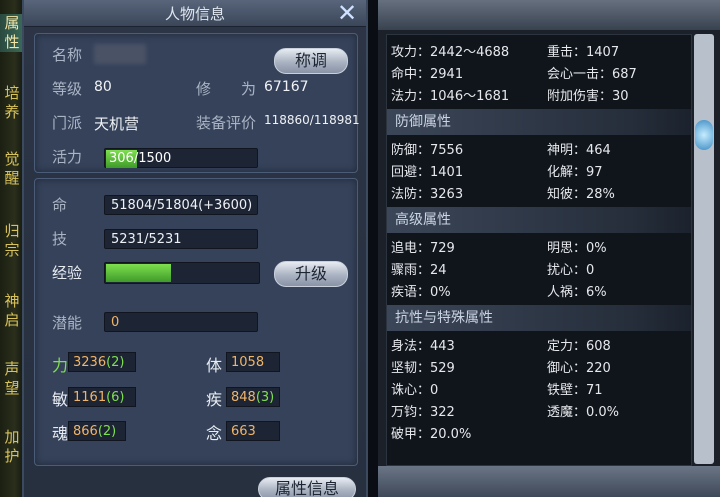 Image resolution: width=720 pixels, height=497 pixels. Describe the element at coordinates (181, 205) in the screenshot. I see `hp-field: 51804/51804(+3600)` at that location.